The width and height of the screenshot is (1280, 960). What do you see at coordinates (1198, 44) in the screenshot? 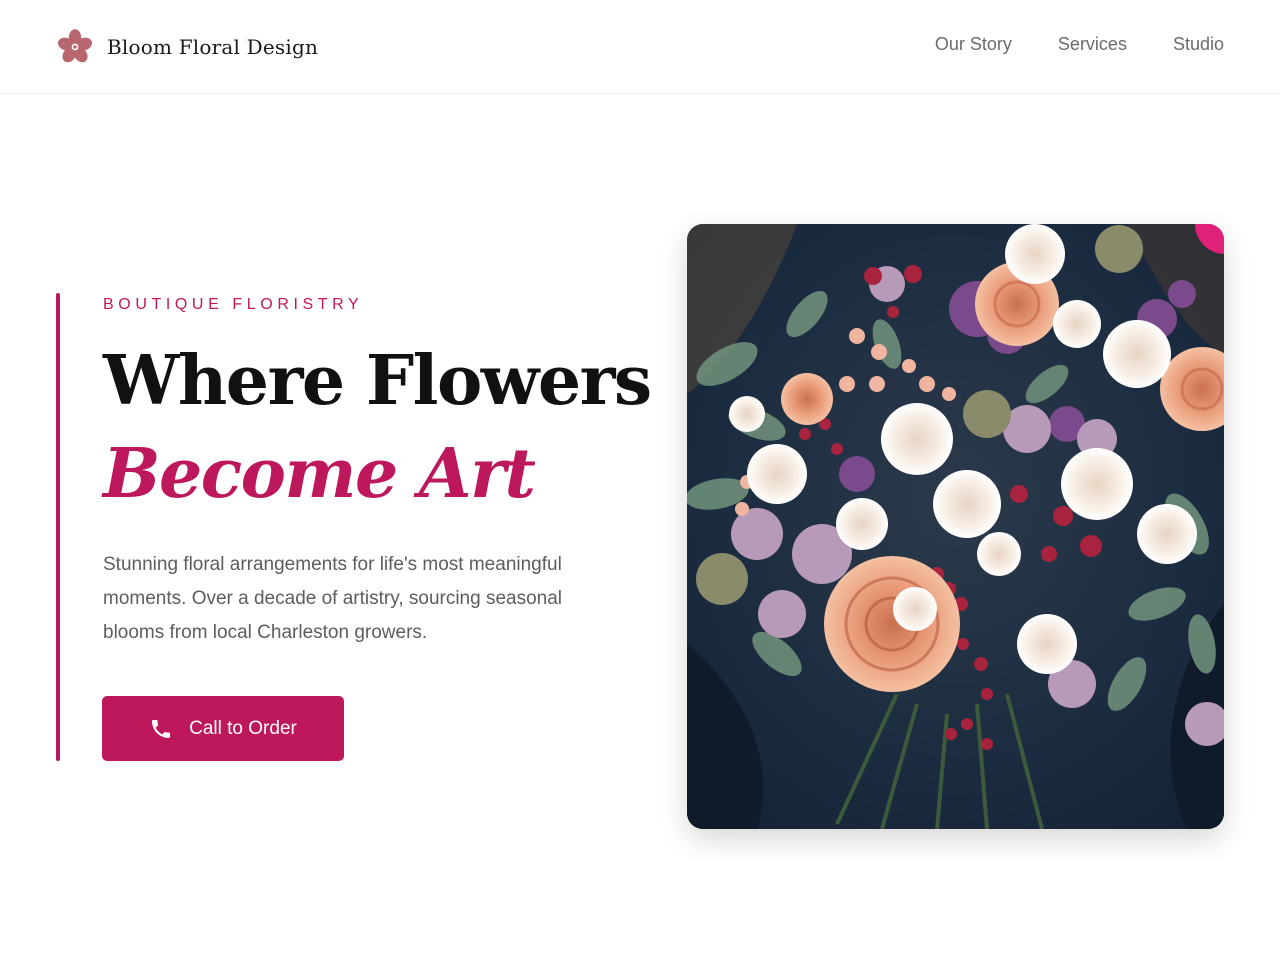
I see `nav-studio: Studio` at bounding box center [1198, 44].